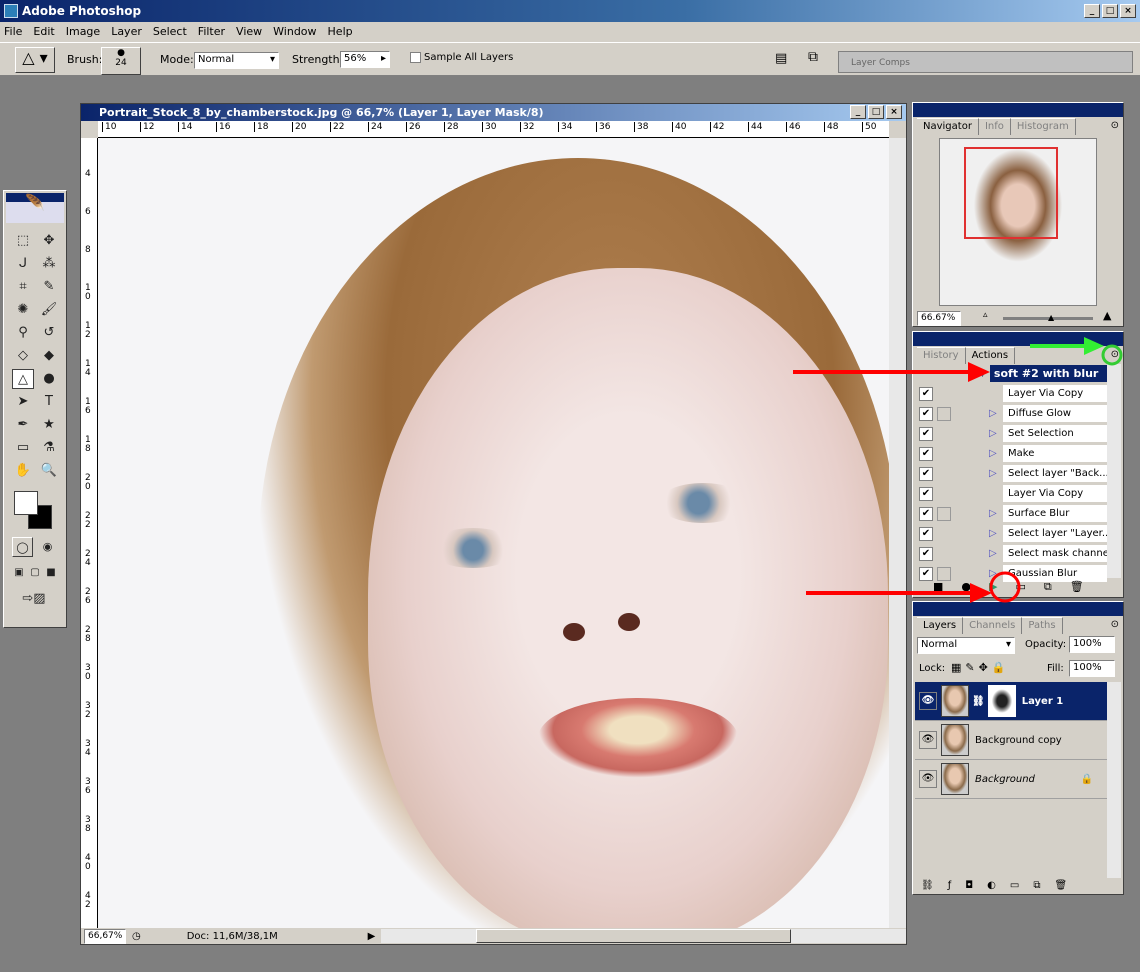  What do you see at coordinates (1005, 587) in the screenshot?
I see `play-highlight-circle` at bounding box center [1005, 587].